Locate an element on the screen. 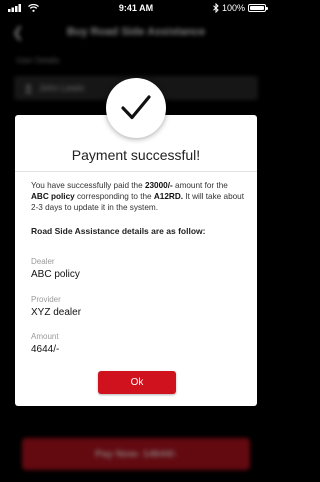 The width and height of the screenshot is (320, 482). amount-field: Amount 4644/- is located at coordinates (45, 343).